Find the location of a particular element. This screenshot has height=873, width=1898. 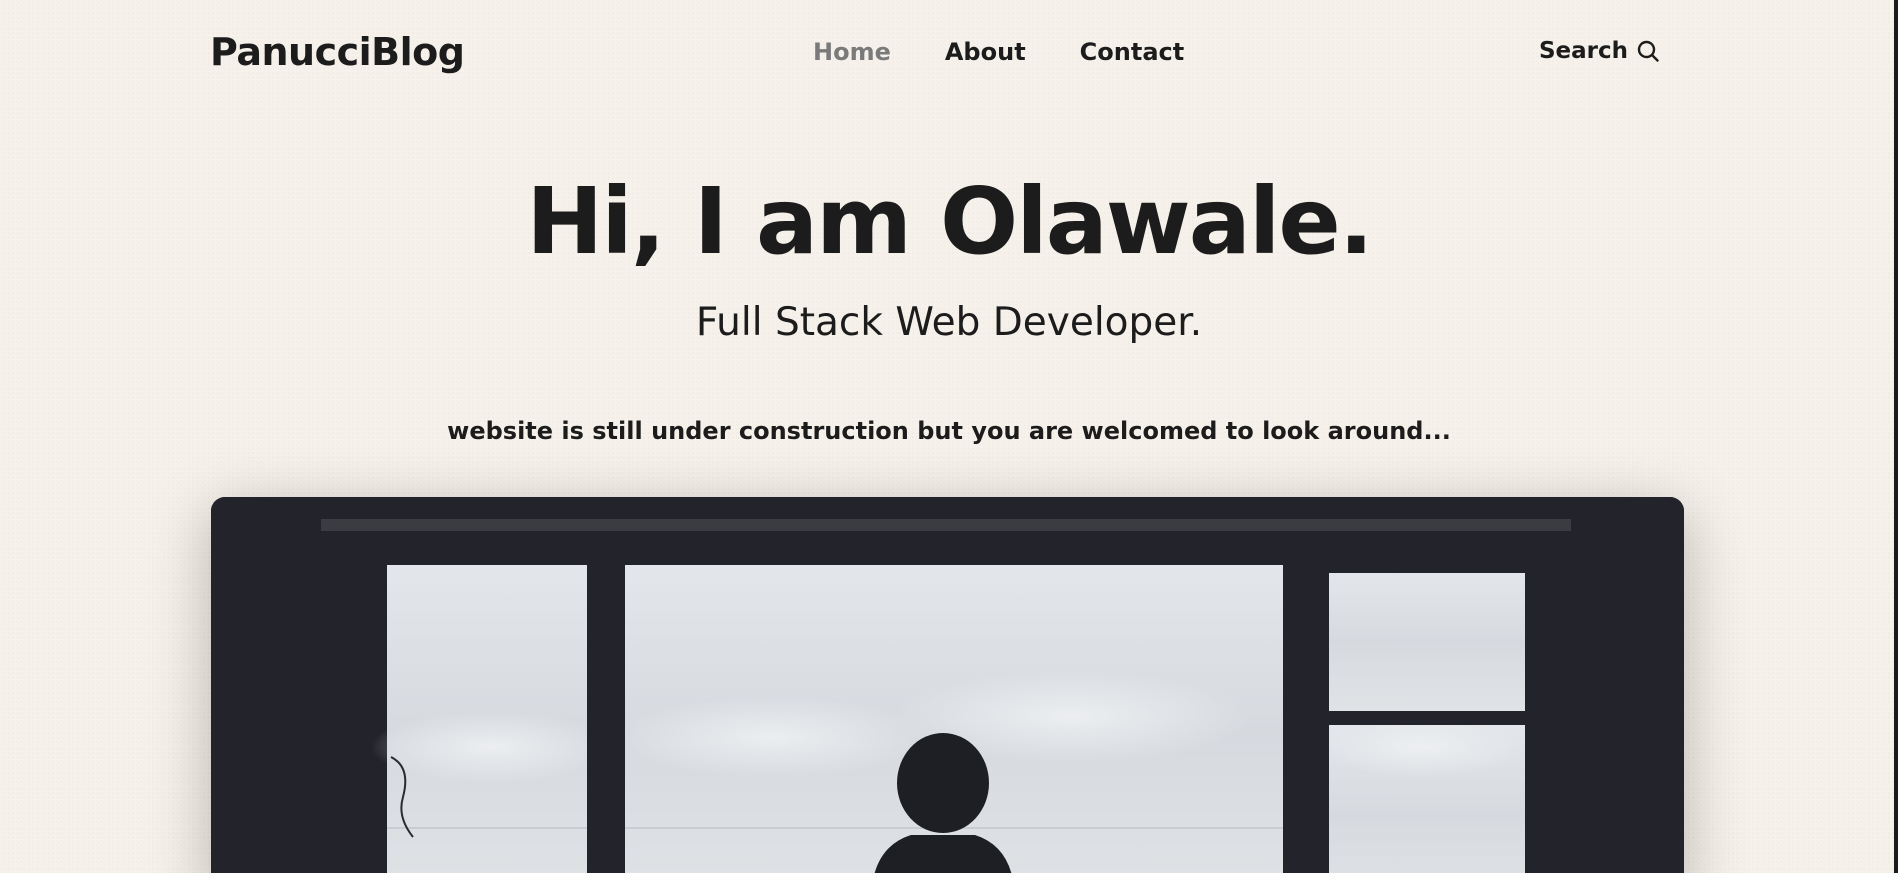

search-icon is located at coordinates (1648, 51).